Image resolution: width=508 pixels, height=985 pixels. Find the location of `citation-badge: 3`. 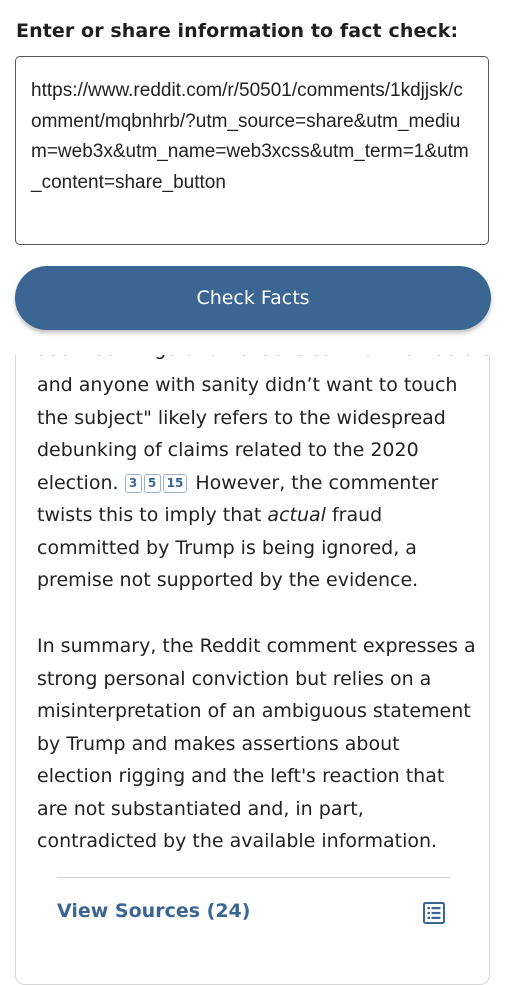

citation-badge: 3 is located at coordinates (133, 483).